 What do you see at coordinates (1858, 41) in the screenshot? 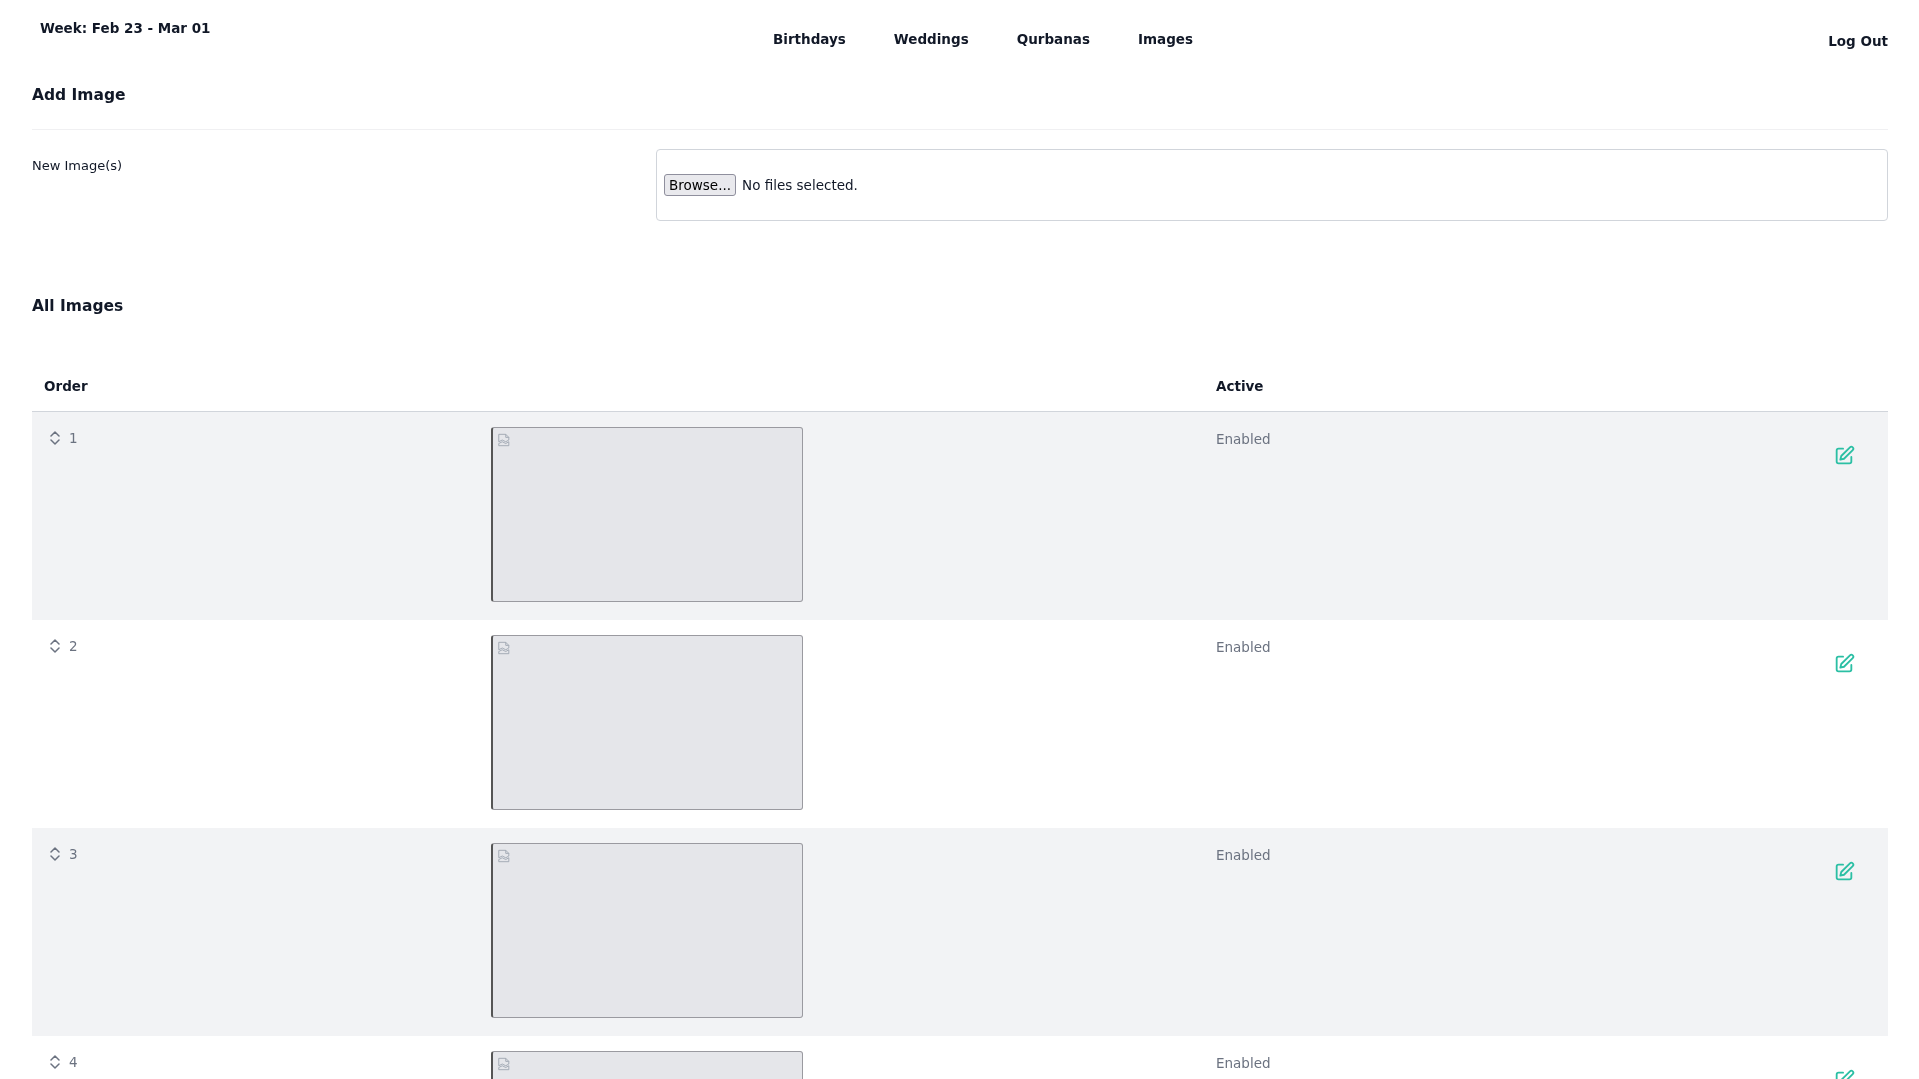
I see `logout-link: Log Out` at bounding box center [1858, 41].